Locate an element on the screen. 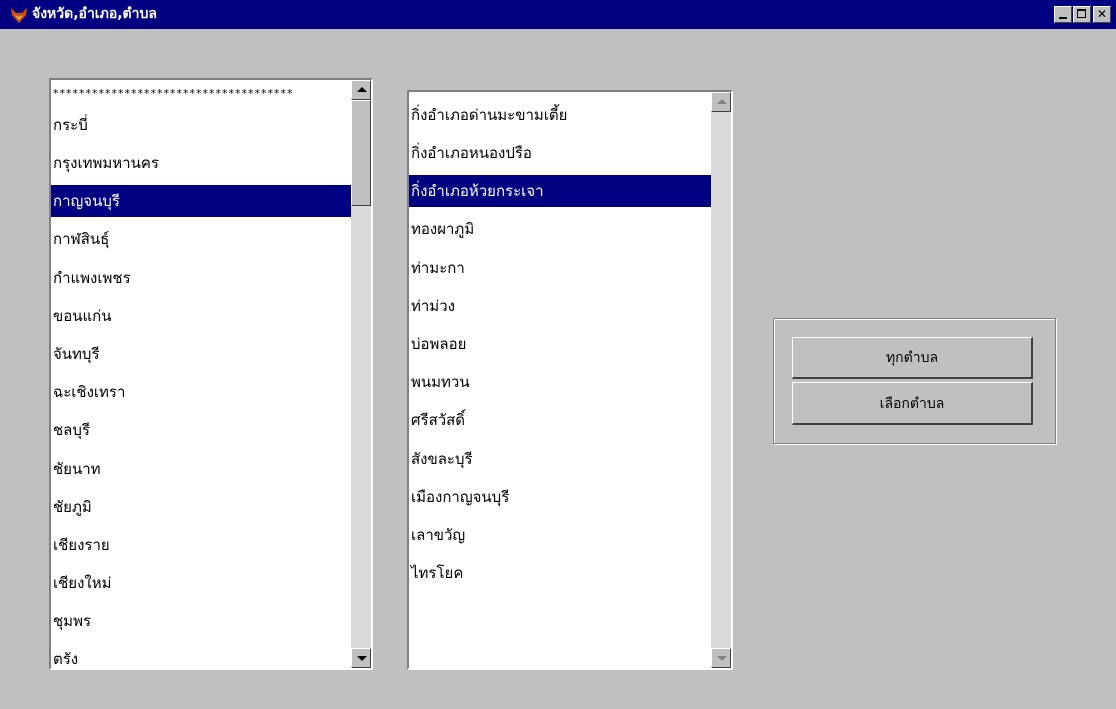 The image size is (1116, 709). window-title: จังหวัด,อำเภอ,ตำบล is located at coordinates (94, 14).